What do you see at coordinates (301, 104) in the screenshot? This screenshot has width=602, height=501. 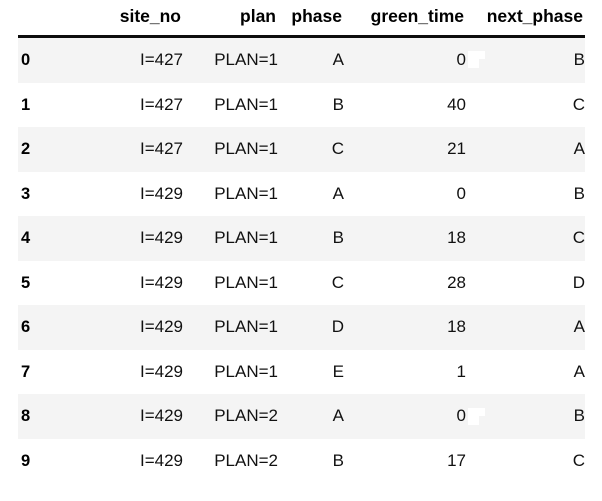 I see `table-row: 1 I=427 PLAN=1 B 40 C` at bounding box center [301, 104].